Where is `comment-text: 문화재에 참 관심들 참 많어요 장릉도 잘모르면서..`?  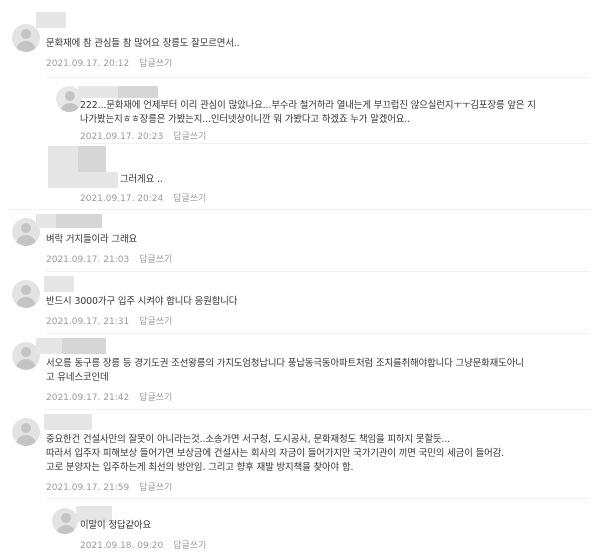
comment-text: 문화재에 참 관심들 참 많어요 장릉도 잘모르면서.. is located at coordinates (143, 43).